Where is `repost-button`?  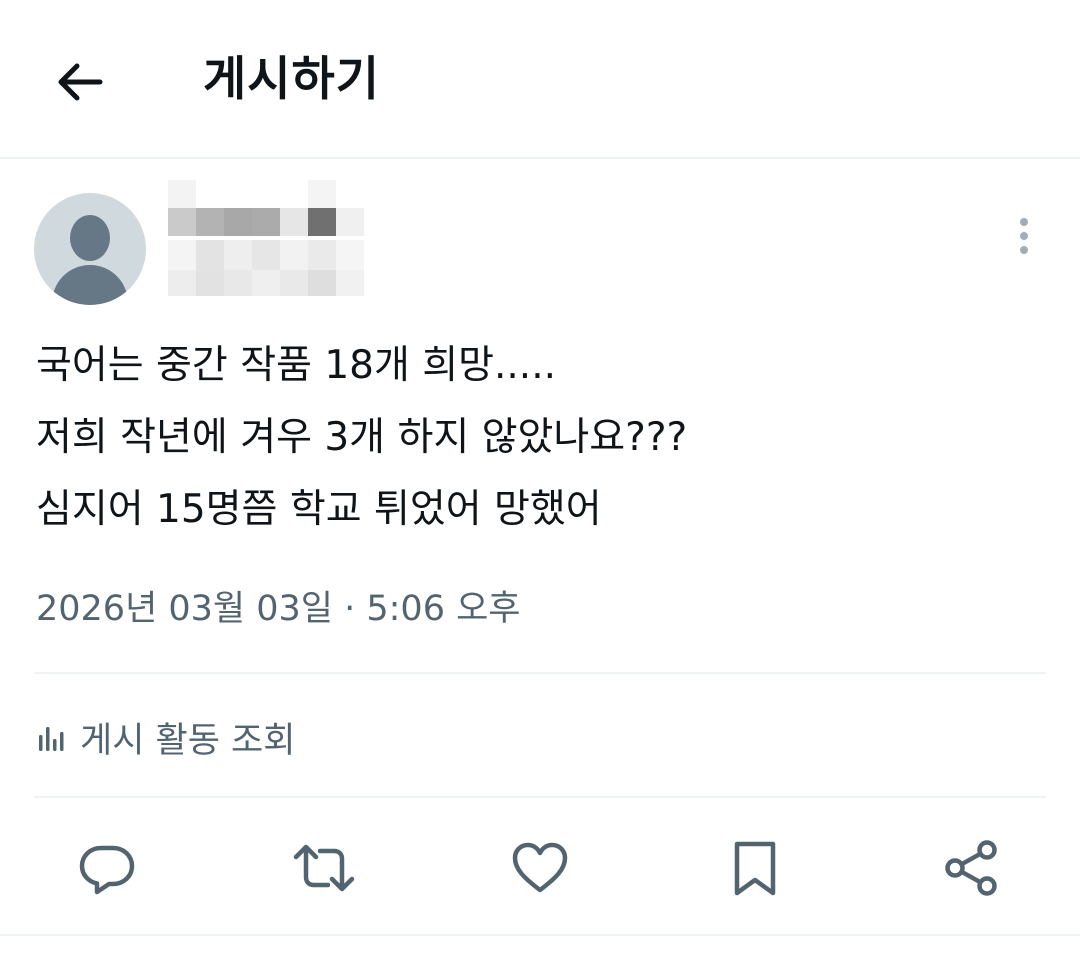 repost-button is located at coordinates (324, 868).